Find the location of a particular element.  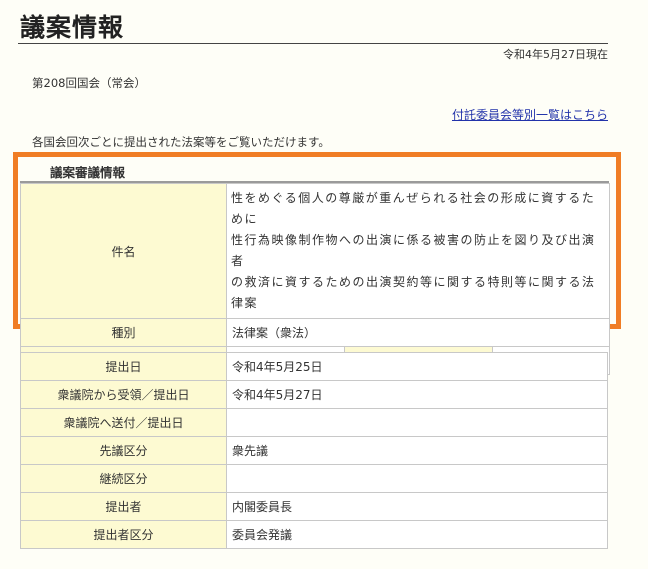

subject-line: 性行為映像制作物への出演に係る被害の防止を図り及び出演者 is located at coordinates (413, 250).